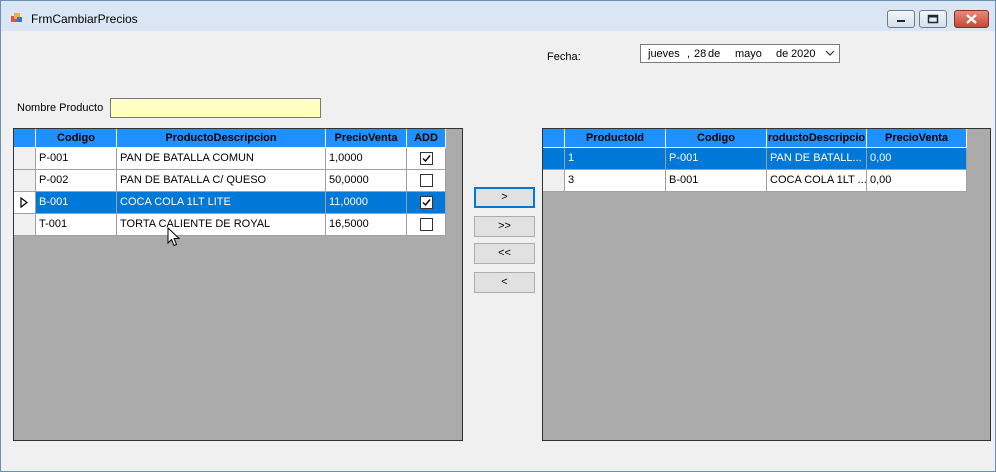 The image size is (996, 472). I want to click on fecha-label: Fecha:, so click(564, 57).